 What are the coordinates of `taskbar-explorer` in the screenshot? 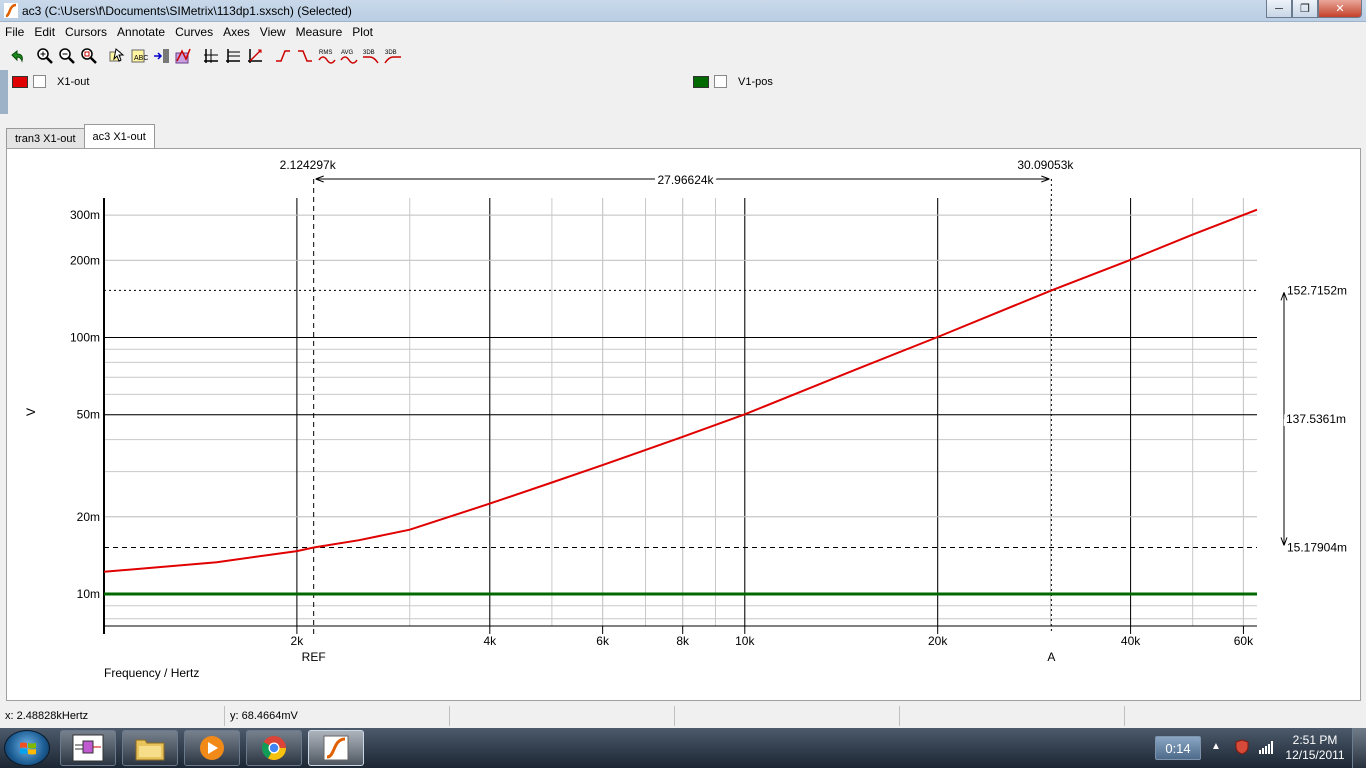 It's located at (150, 748).